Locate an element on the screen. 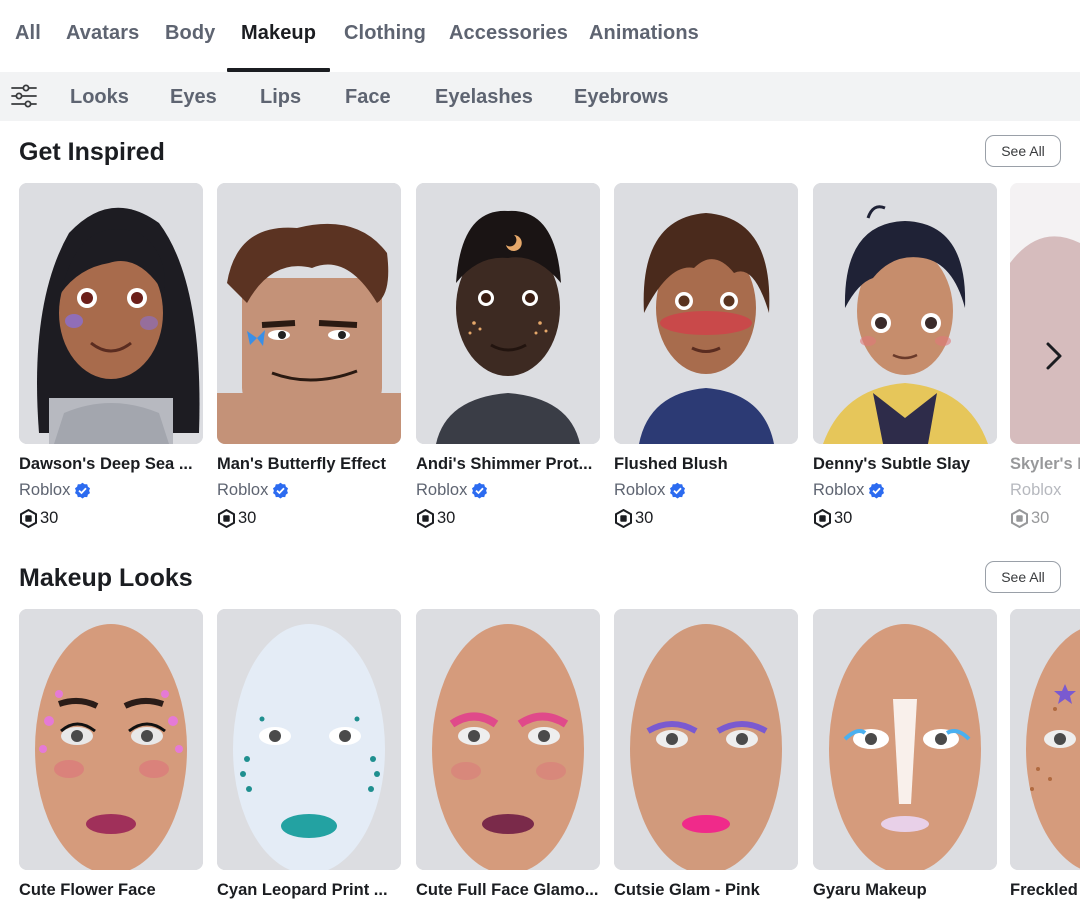 The image size is (1080, 901). sliders-icon is located at coordinates (24, 96).